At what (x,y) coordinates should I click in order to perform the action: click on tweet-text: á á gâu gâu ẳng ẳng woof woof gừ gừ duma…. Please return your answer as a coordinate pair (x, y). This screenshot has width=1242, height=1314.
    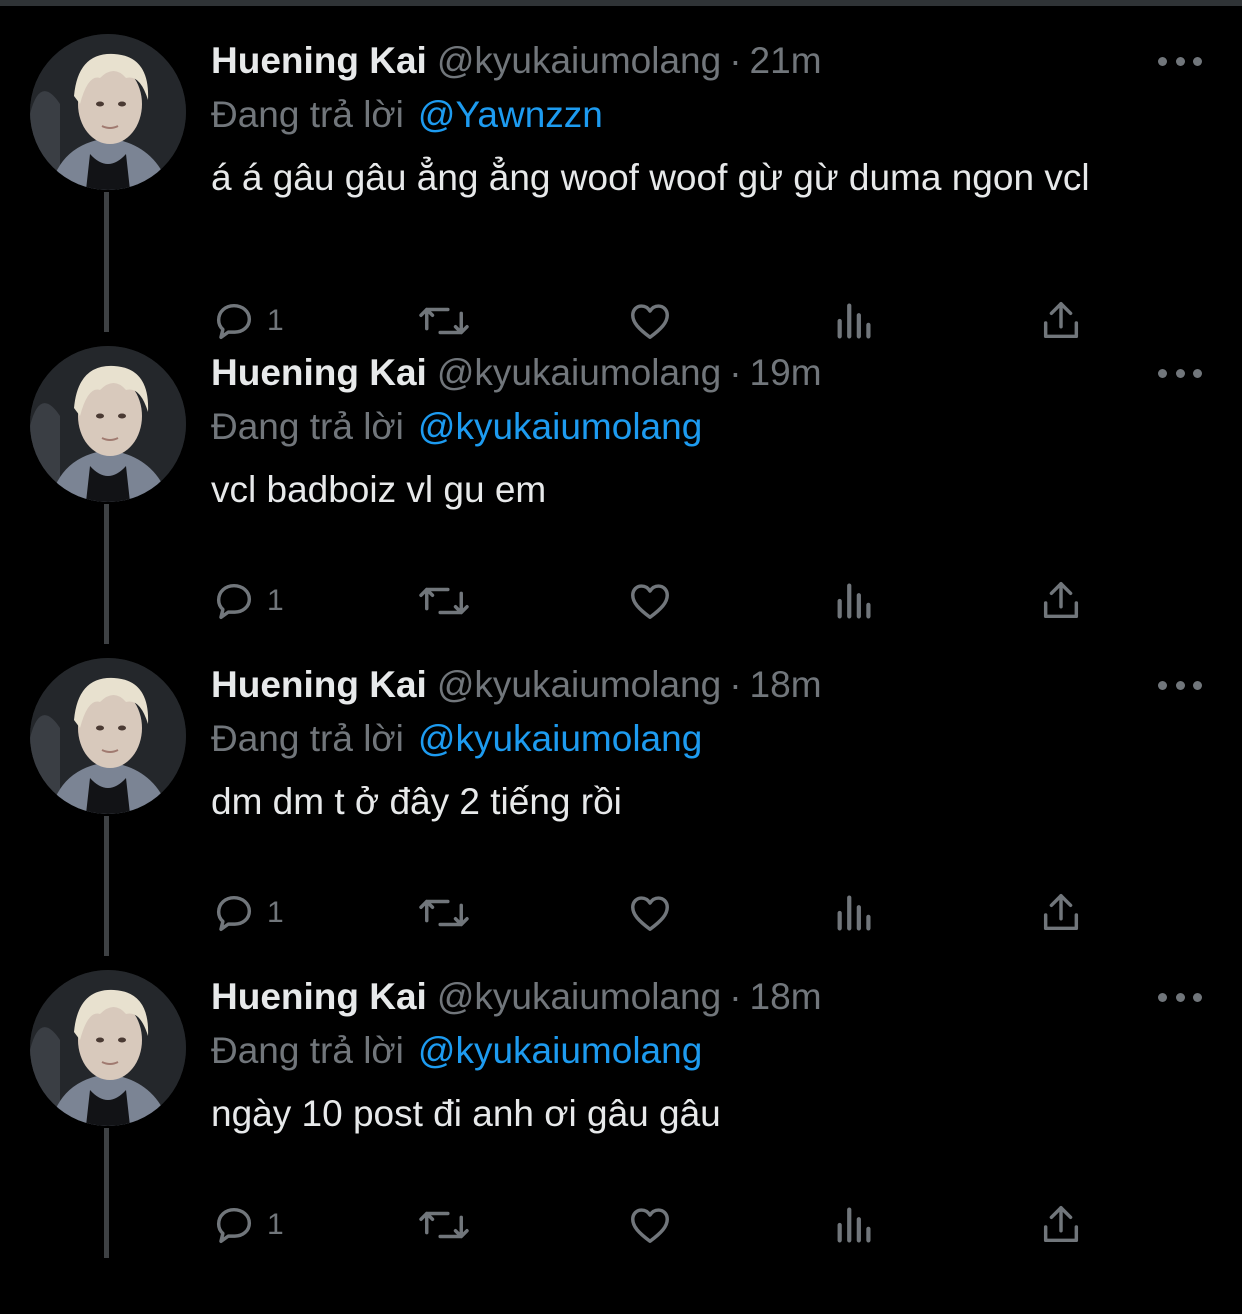
    Looking at the image, I should click on (650, 177).